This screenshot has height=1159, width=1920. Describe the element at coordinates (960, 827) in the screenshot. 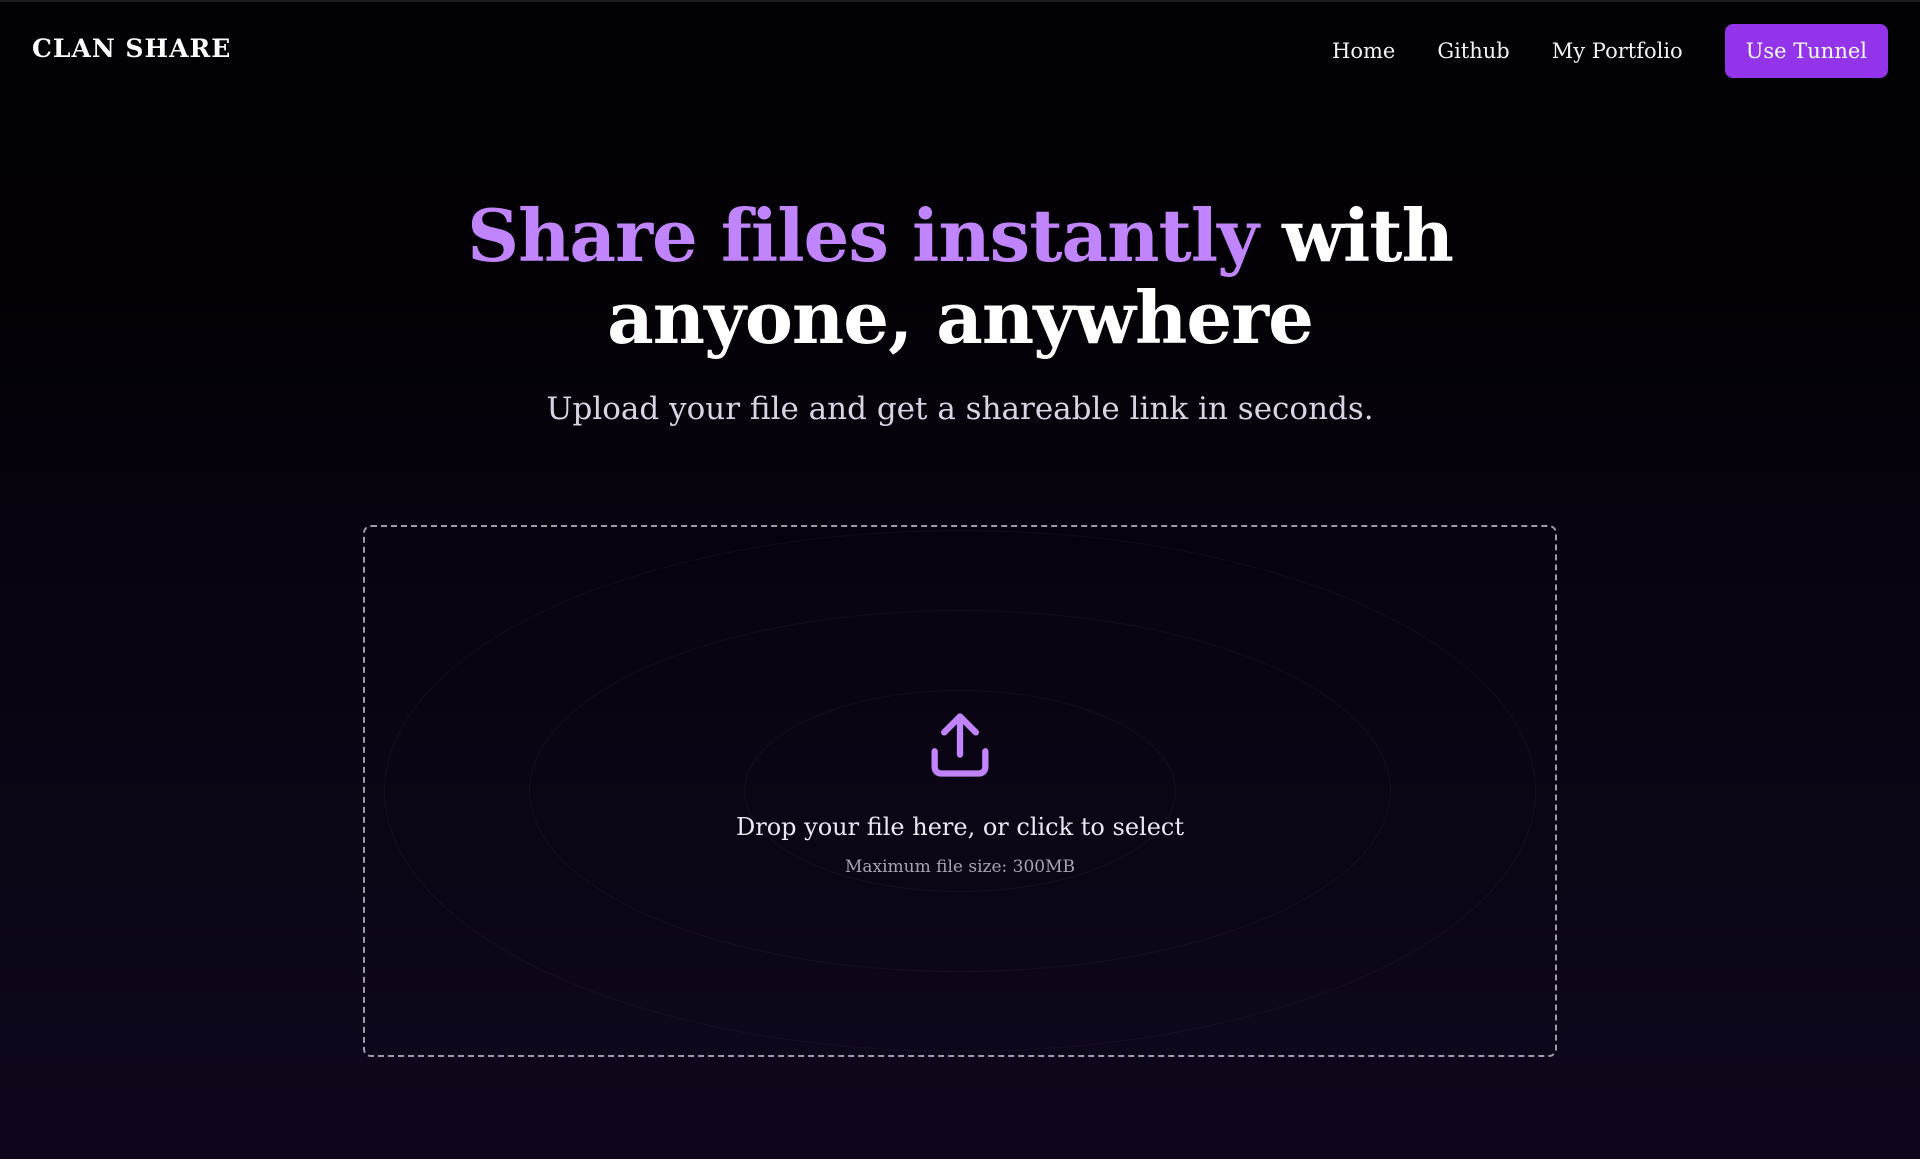

I see `dropzone-title: Drop your file here, or click to select` at that location.